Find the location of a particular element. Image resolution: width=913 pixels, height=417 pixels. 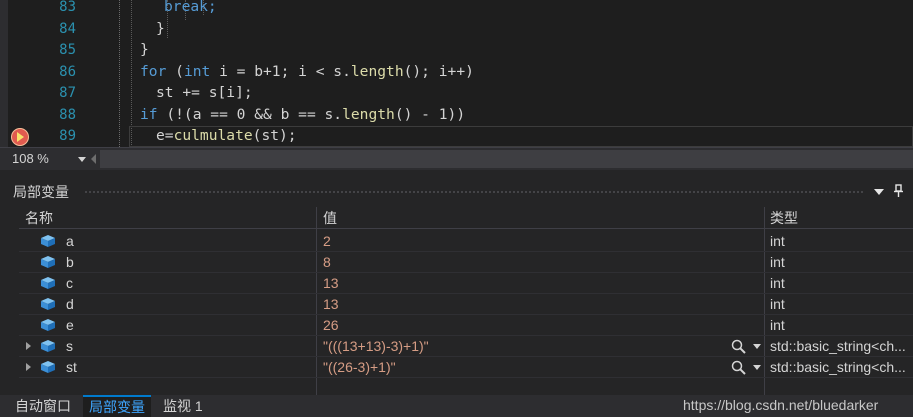

code-token: (); i++) is located at coordinates (438, 71).